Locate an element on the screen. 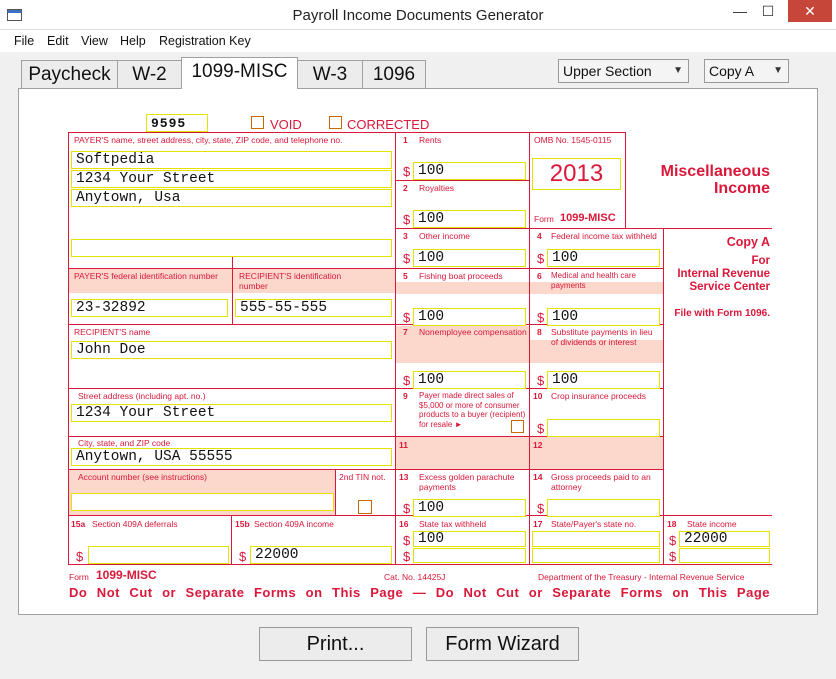 This screenshot has height=679, width=836. payer-id-input: 23-32892 is located at coordinates (149, 308).